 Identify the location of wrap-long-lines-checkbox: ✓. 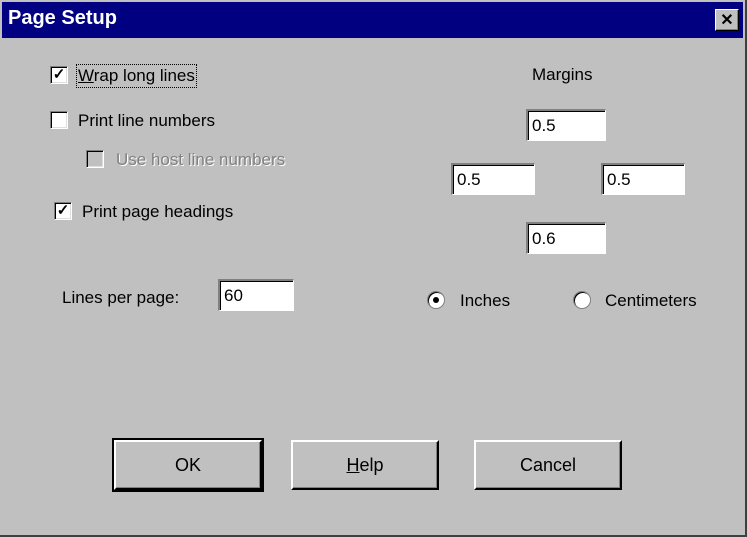
(59, 75).